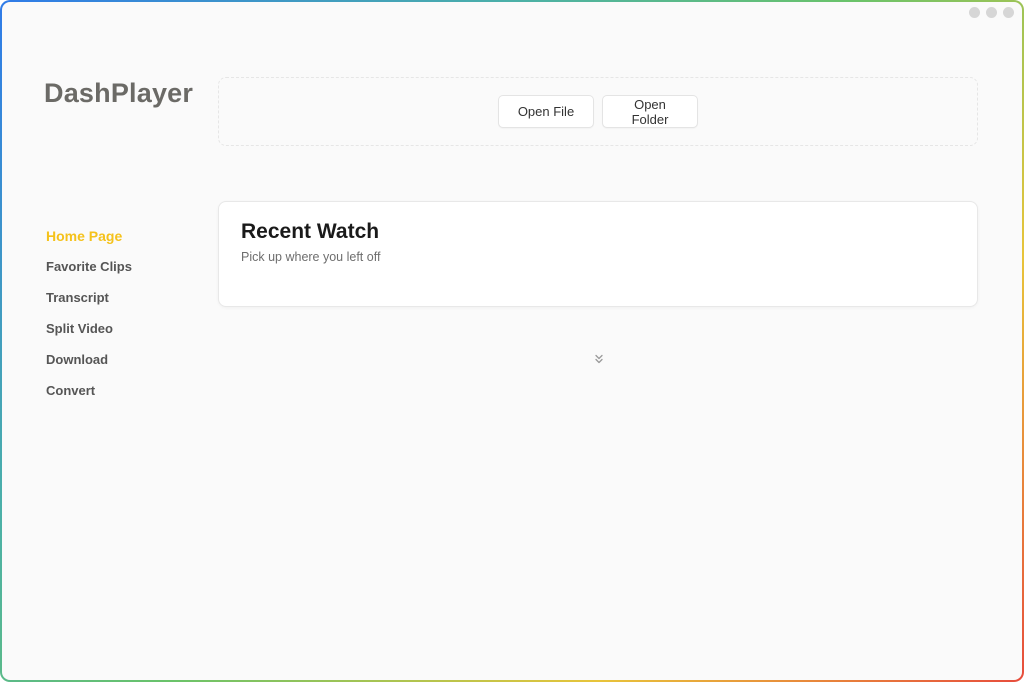 This screenshot has height=682, width=1024. Describe the element at coordinates (89, 390) in the screenshot. I see `sidebar-item-convert: Convert` at that location.